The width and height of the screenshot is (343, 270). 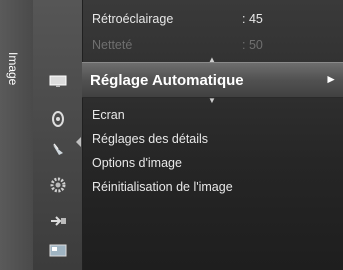 What do you see at coordinates (108, 115) in the screenshot?
I see `menu-item-label: Ecran` at bounding box center [108, 115].